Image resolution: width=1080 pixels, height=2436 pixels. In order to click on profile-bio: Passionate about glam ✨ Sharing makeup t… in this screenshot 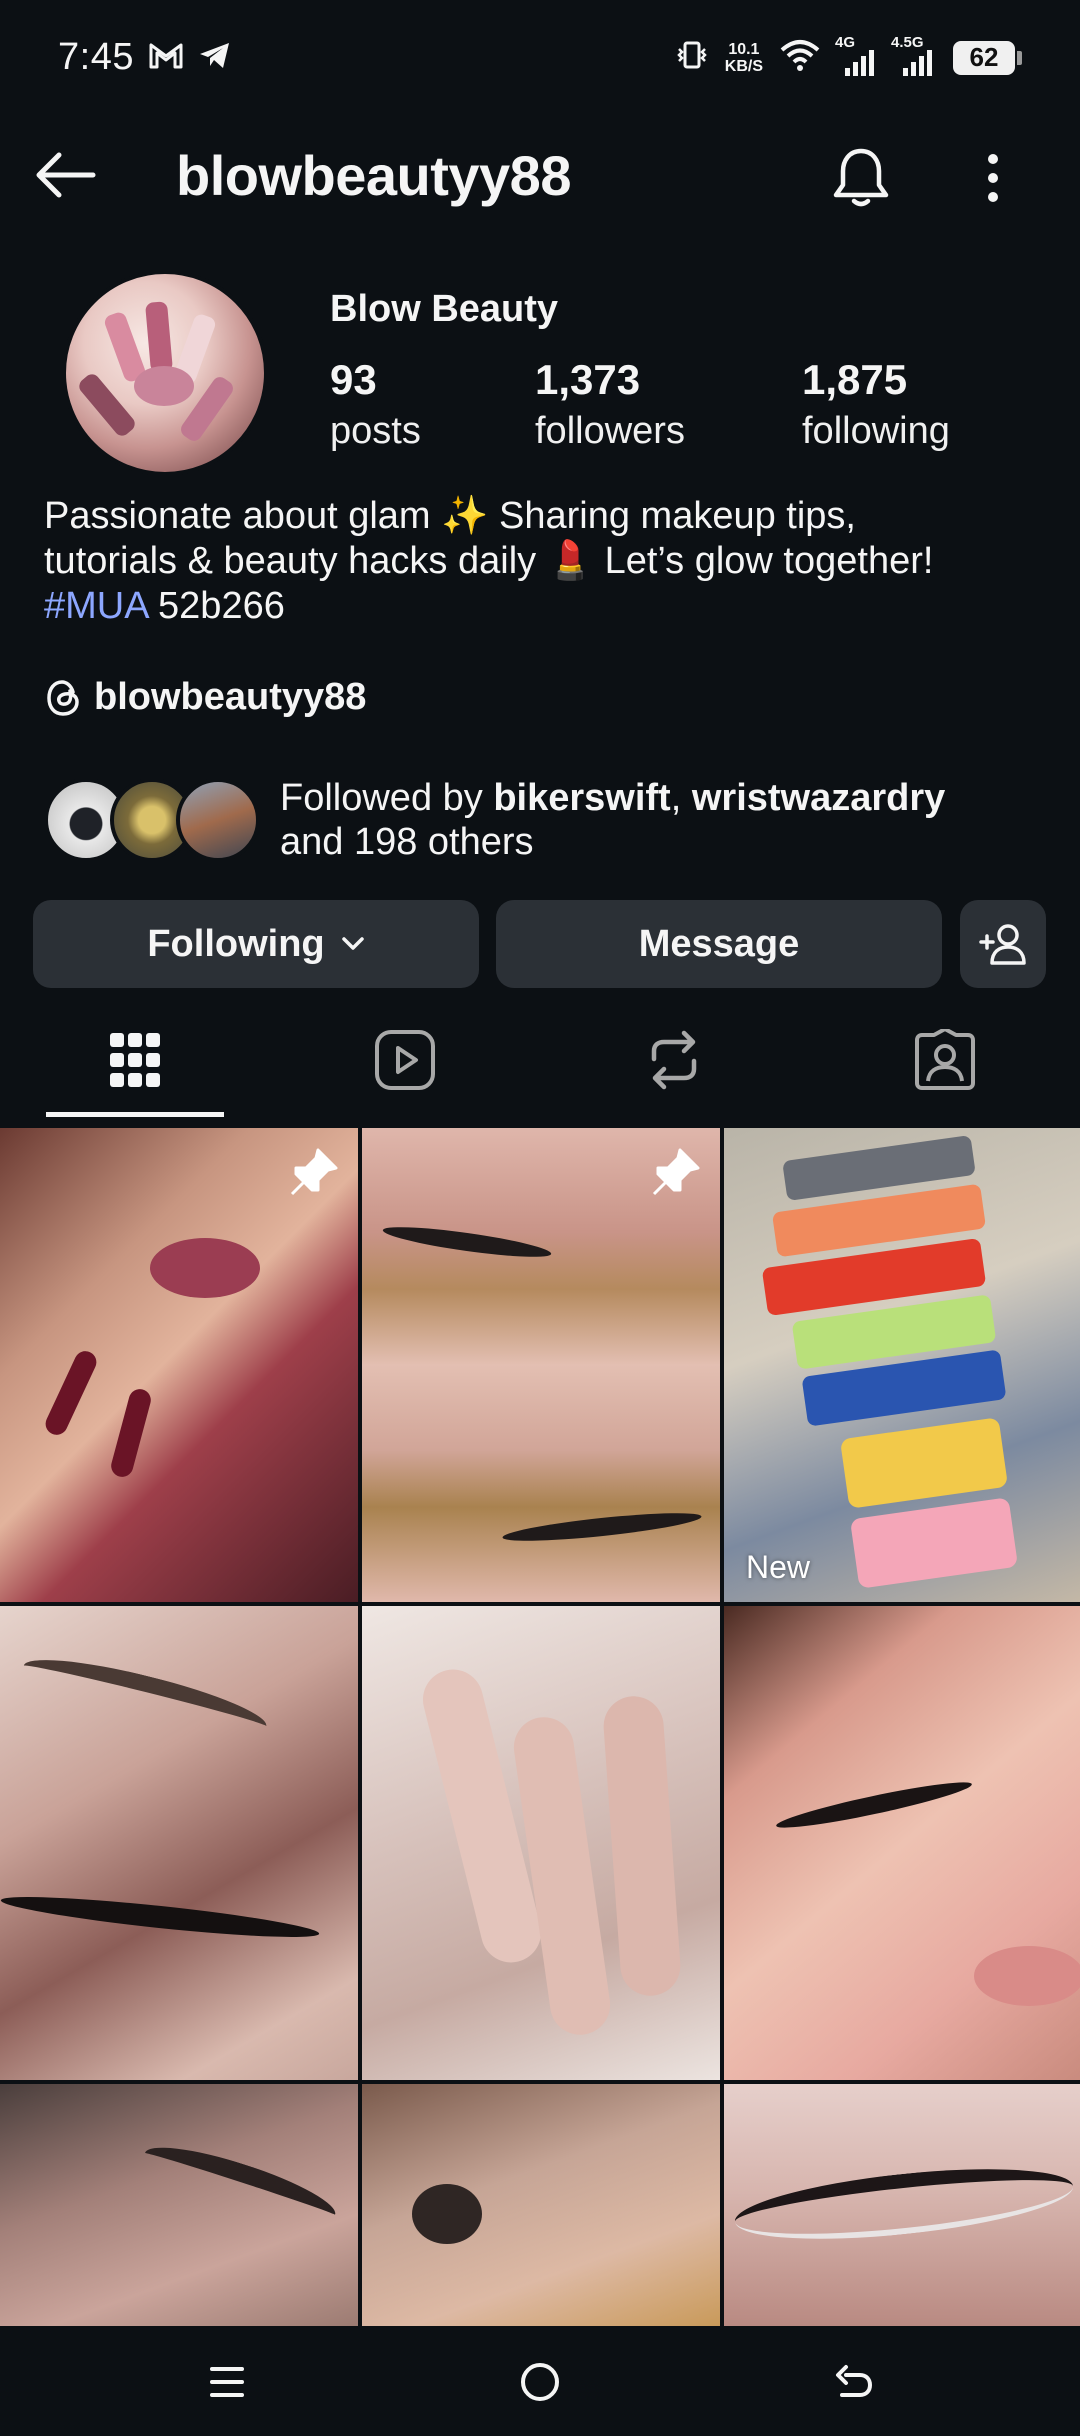, I will do `click(544, 561)`.